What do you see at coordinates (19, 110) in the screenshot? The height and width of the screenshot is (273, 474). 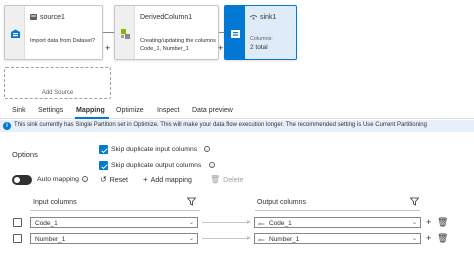 I see `tab-sink: Sink` at bounding box center [19, 110].